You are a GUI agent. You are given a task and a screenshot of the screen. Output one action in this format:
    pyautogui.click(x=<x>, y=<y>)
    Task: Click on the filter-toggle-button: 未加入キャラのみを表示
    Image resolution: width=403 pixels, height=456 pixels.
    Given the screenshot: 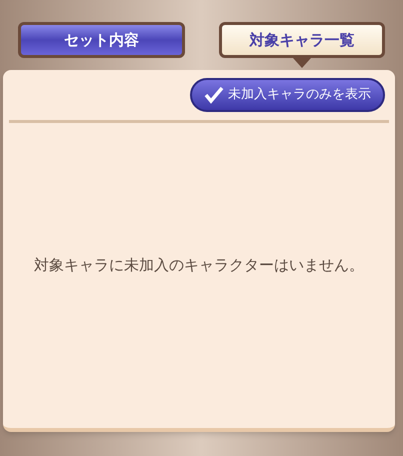 What is the action you would take?
    pyautogui.click(x=287, y=95)
    